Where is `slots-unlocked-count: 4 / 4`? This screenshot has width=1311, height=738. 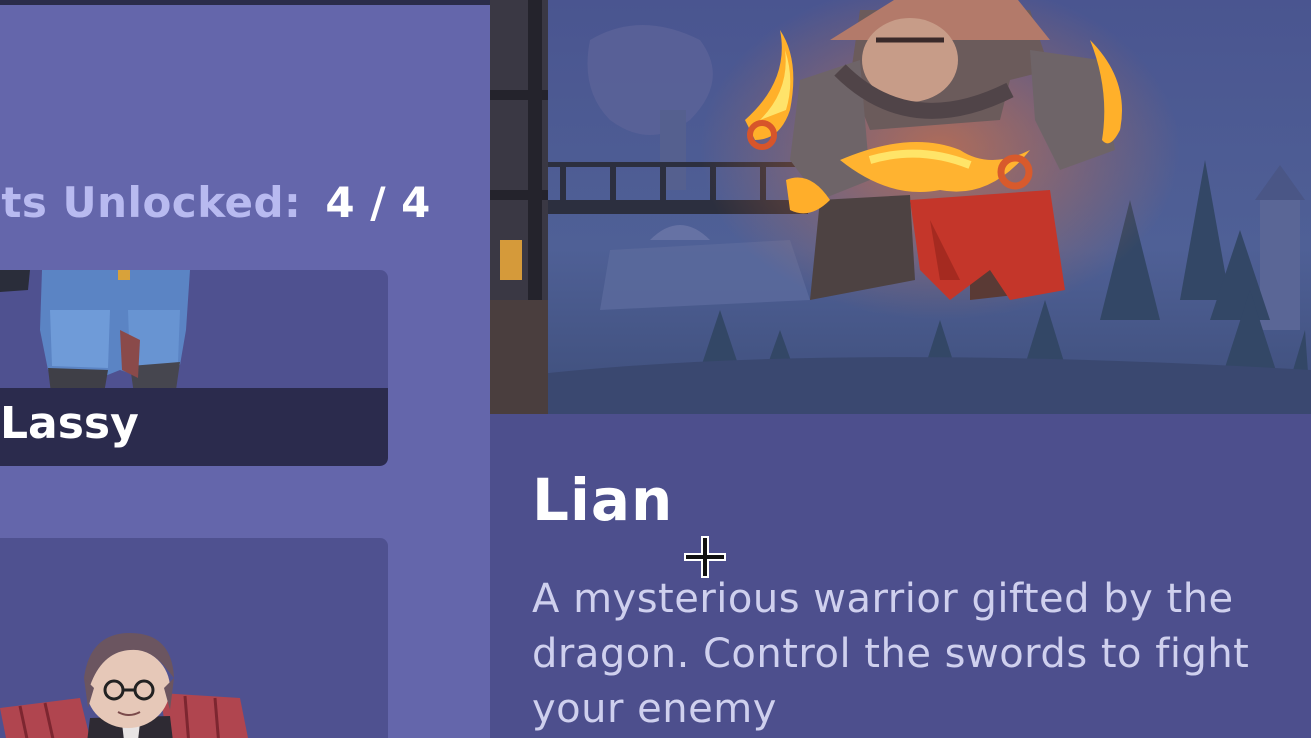
slots-unlocked-count: 4 / 4 is located at coordinates (378, 202).